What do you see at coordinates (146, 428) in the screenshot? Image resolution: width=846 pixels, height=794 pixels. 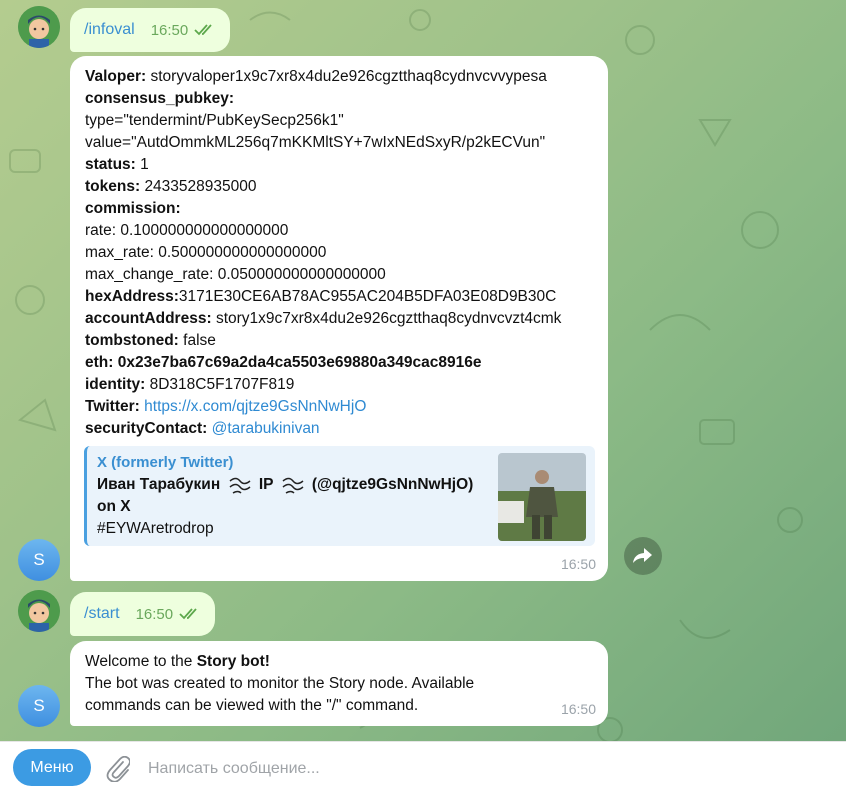 I see `security-contact-key: securityContact:` at bounding box center [146, 428].